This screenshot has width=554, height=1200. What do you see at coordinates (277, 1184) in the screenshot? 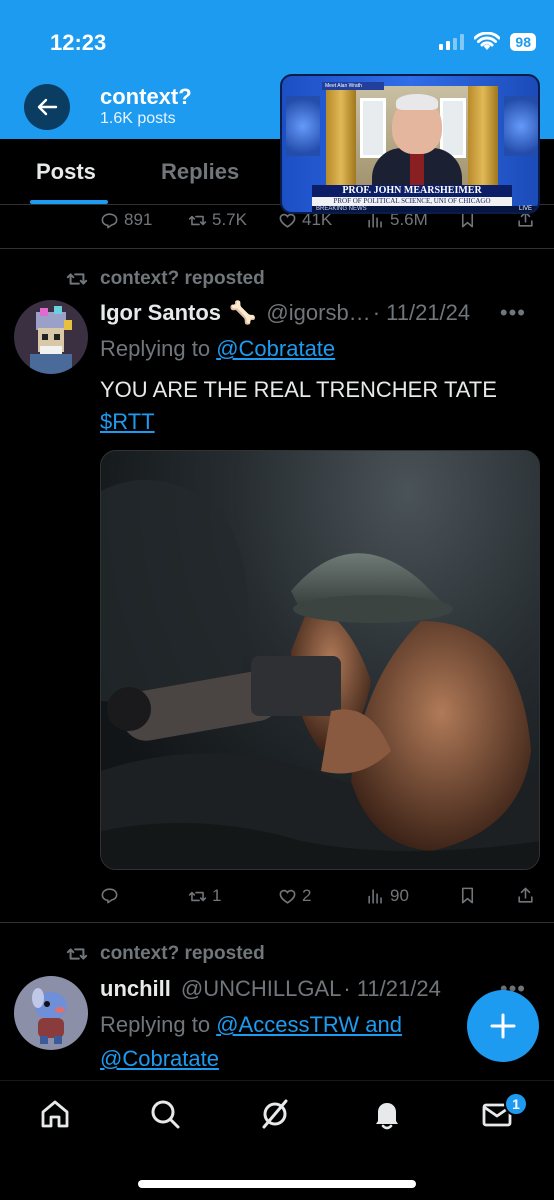
I see `home-indicator` at bounding box center [277, 1184].